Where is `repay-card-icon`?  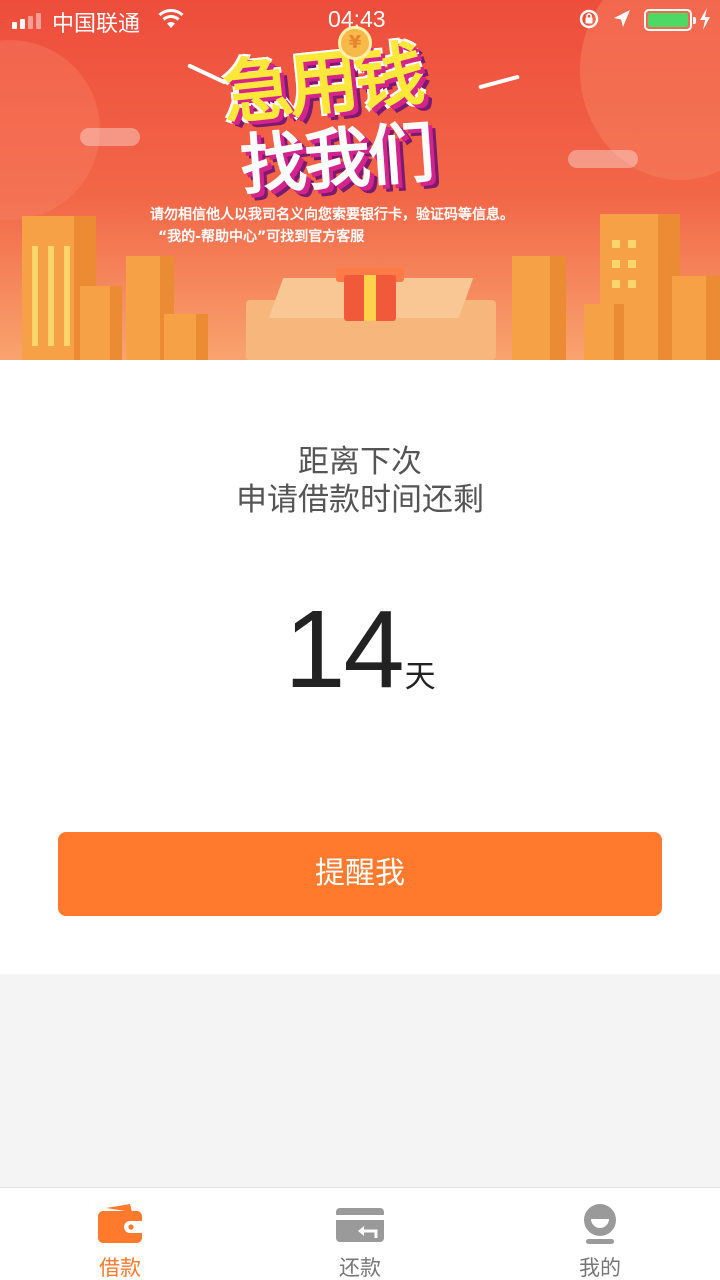 repay-card-icon is located at coordinates (360, 1225).